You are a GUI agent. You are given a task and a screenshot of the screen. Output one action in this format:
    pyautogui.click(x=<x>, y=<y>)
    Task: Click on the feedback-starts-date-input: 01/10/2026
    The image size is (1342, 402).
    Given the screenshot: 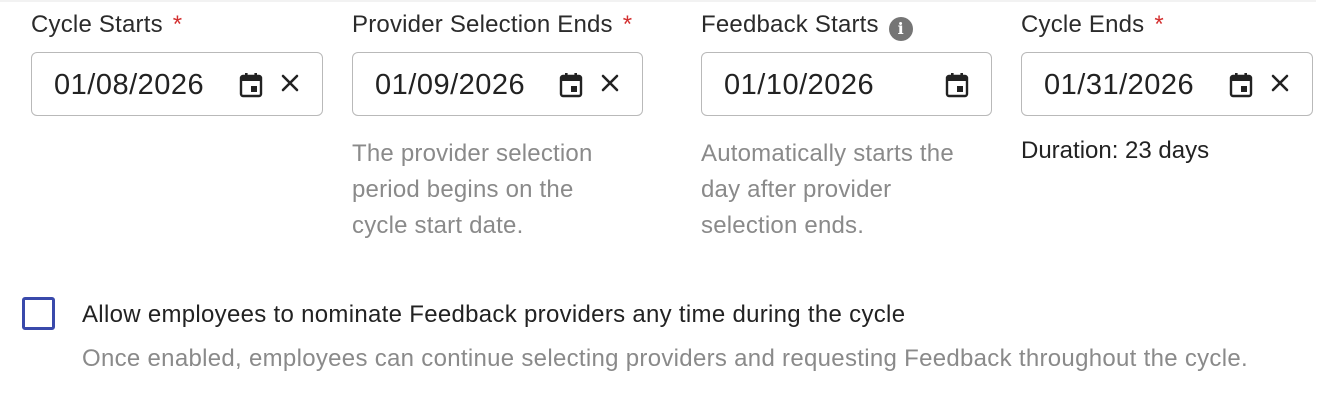 What is the action you would take?
    pyautogui.click(x=846, y=84)
    